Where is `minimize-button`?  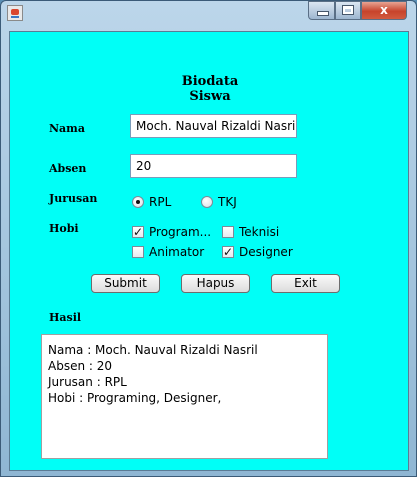 minimize-button is located at coordinates (321, 10).